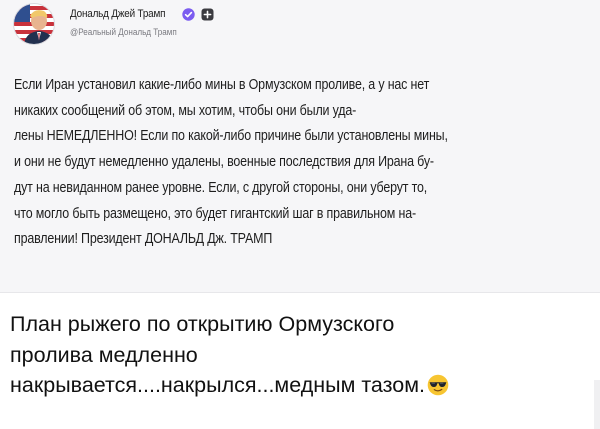 This screenshot has height=429, width=600. What do you see at coordinates (597, 404) in the screenshot?
I see `scrollbar-track` at bounding box center [597, 404].